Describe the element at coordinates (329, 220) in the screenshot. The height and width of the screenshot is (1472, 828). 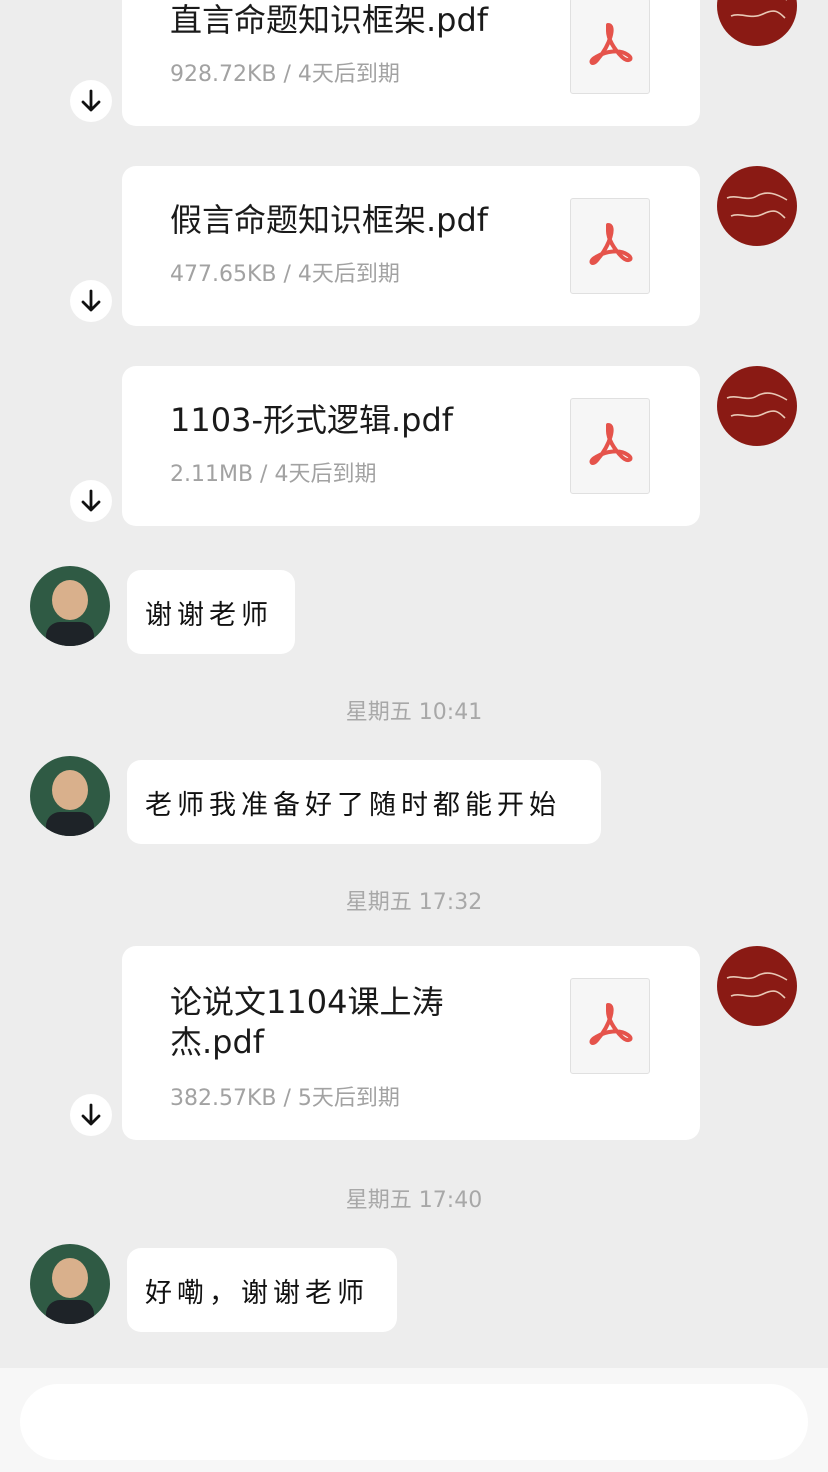
I see `file-name: 假言命题知识框架.pdf` at that location.